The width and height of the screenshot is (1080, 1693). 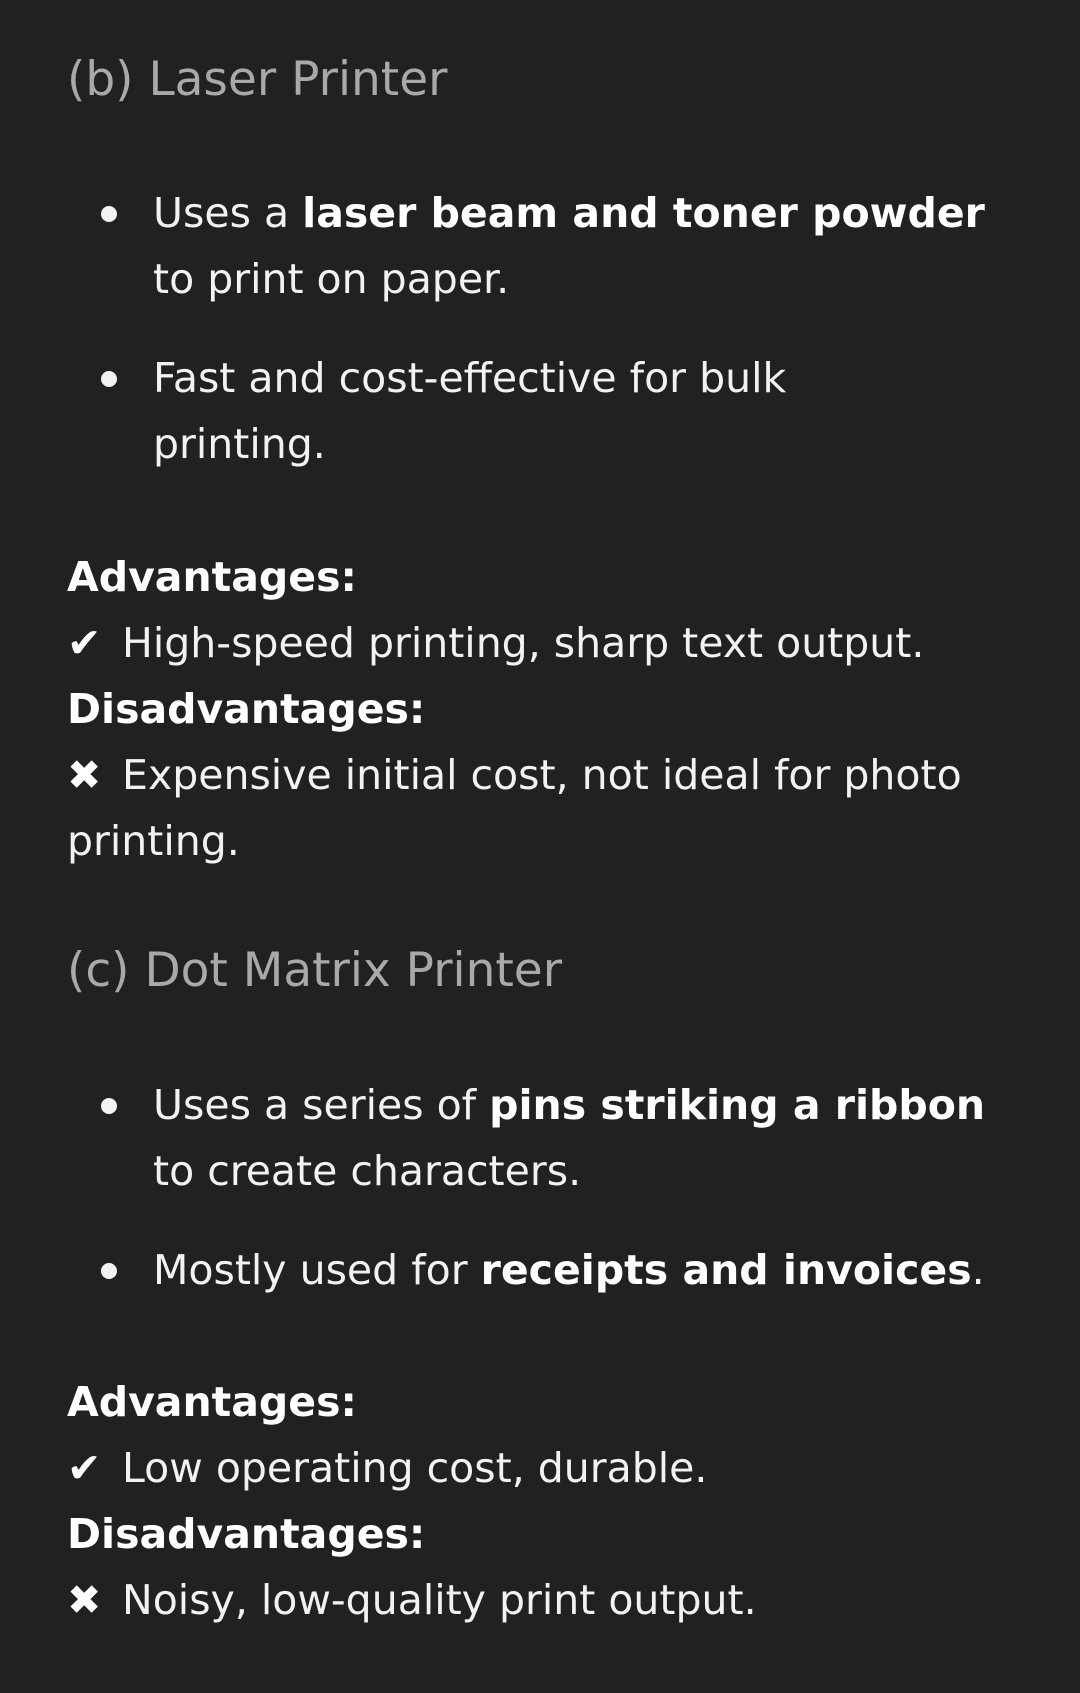 What do you see at coordinates (523, 643) in the screenshot?
I see `advantage-text: High-speed printing, sharp text output.` at bounding box center [523, 643].